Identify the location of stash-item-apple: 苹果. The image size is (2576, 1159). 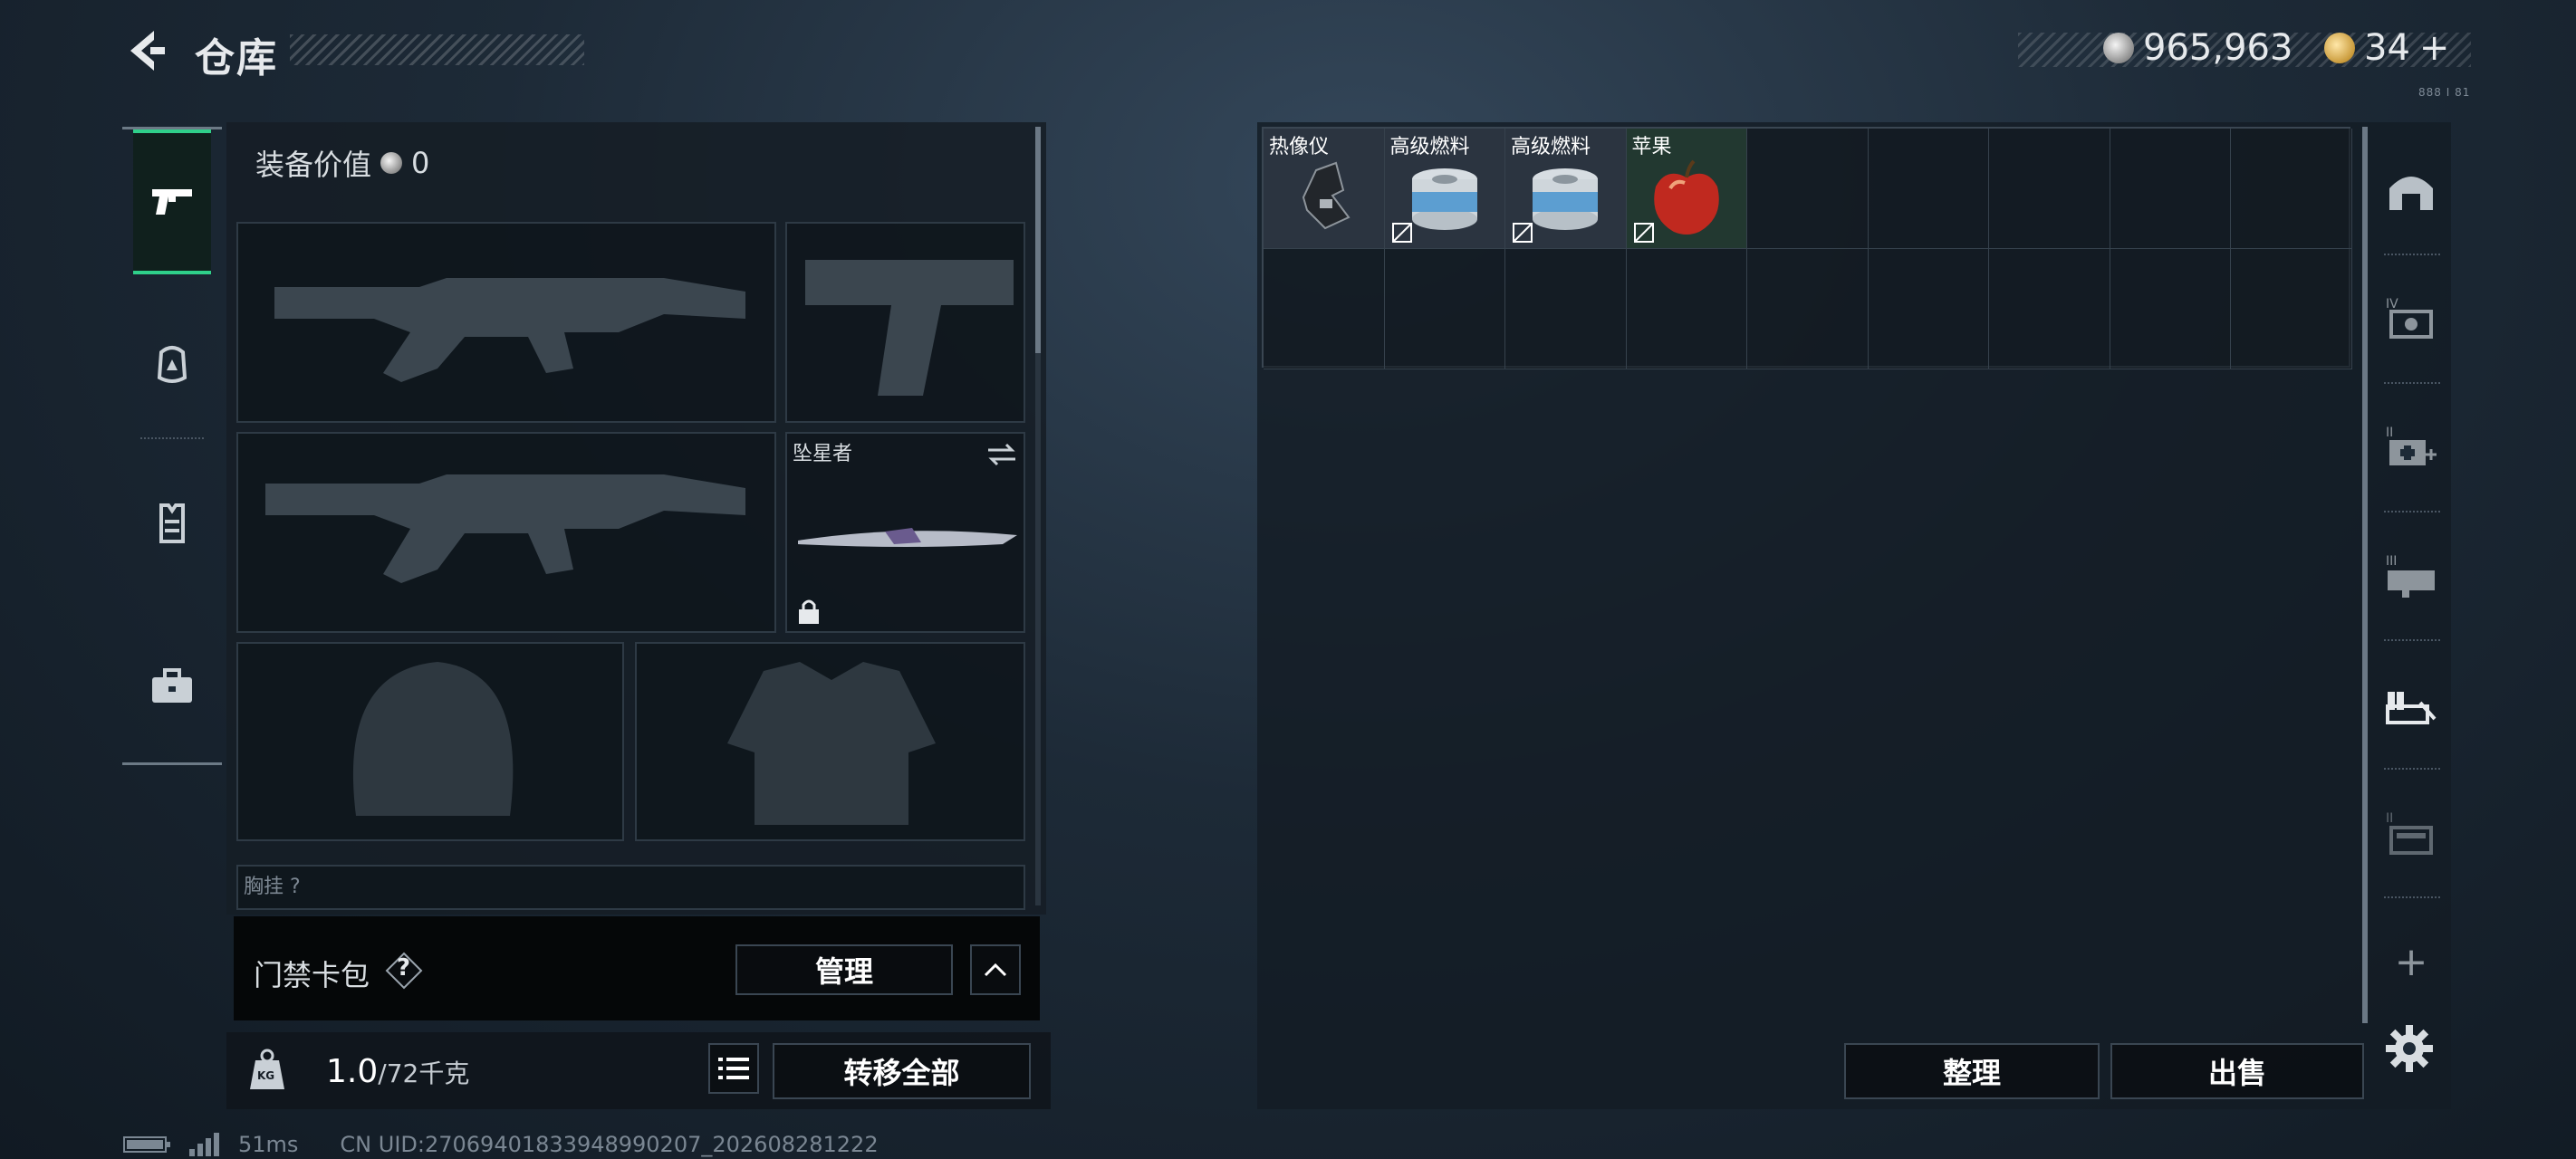
(1686, 189).